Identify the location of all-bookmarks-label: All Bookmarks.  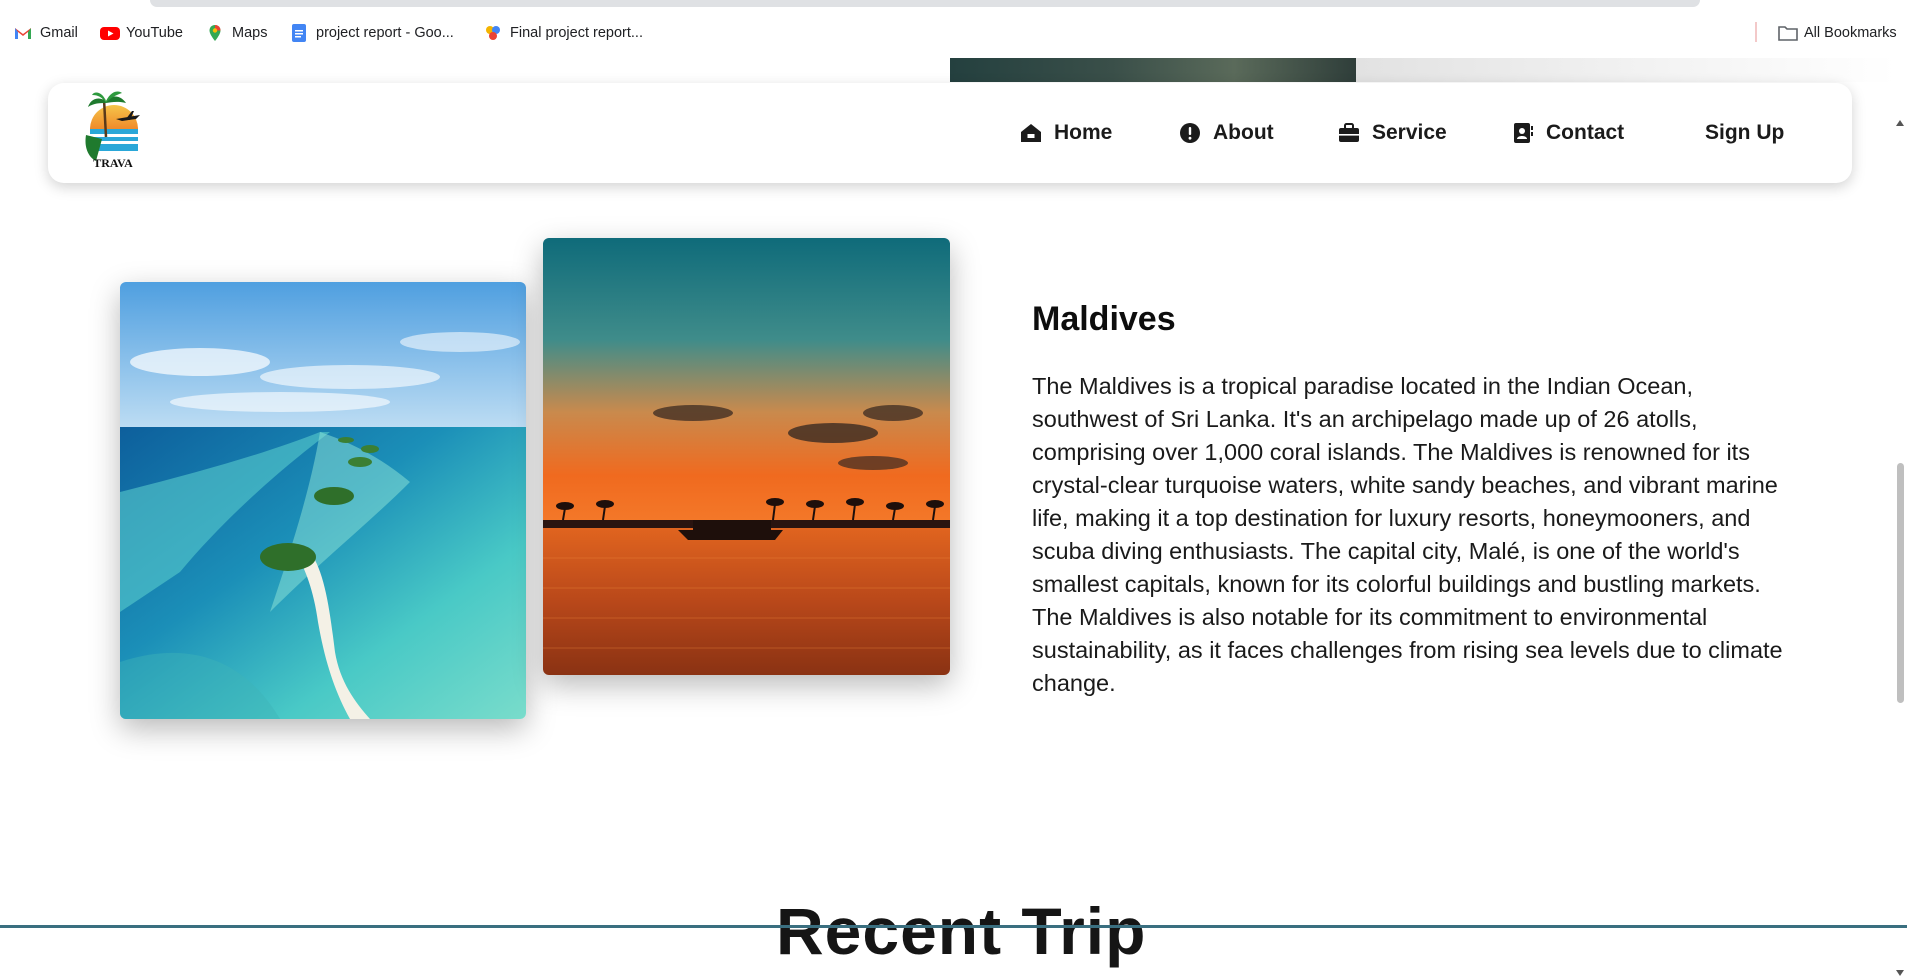
(1850, 33).